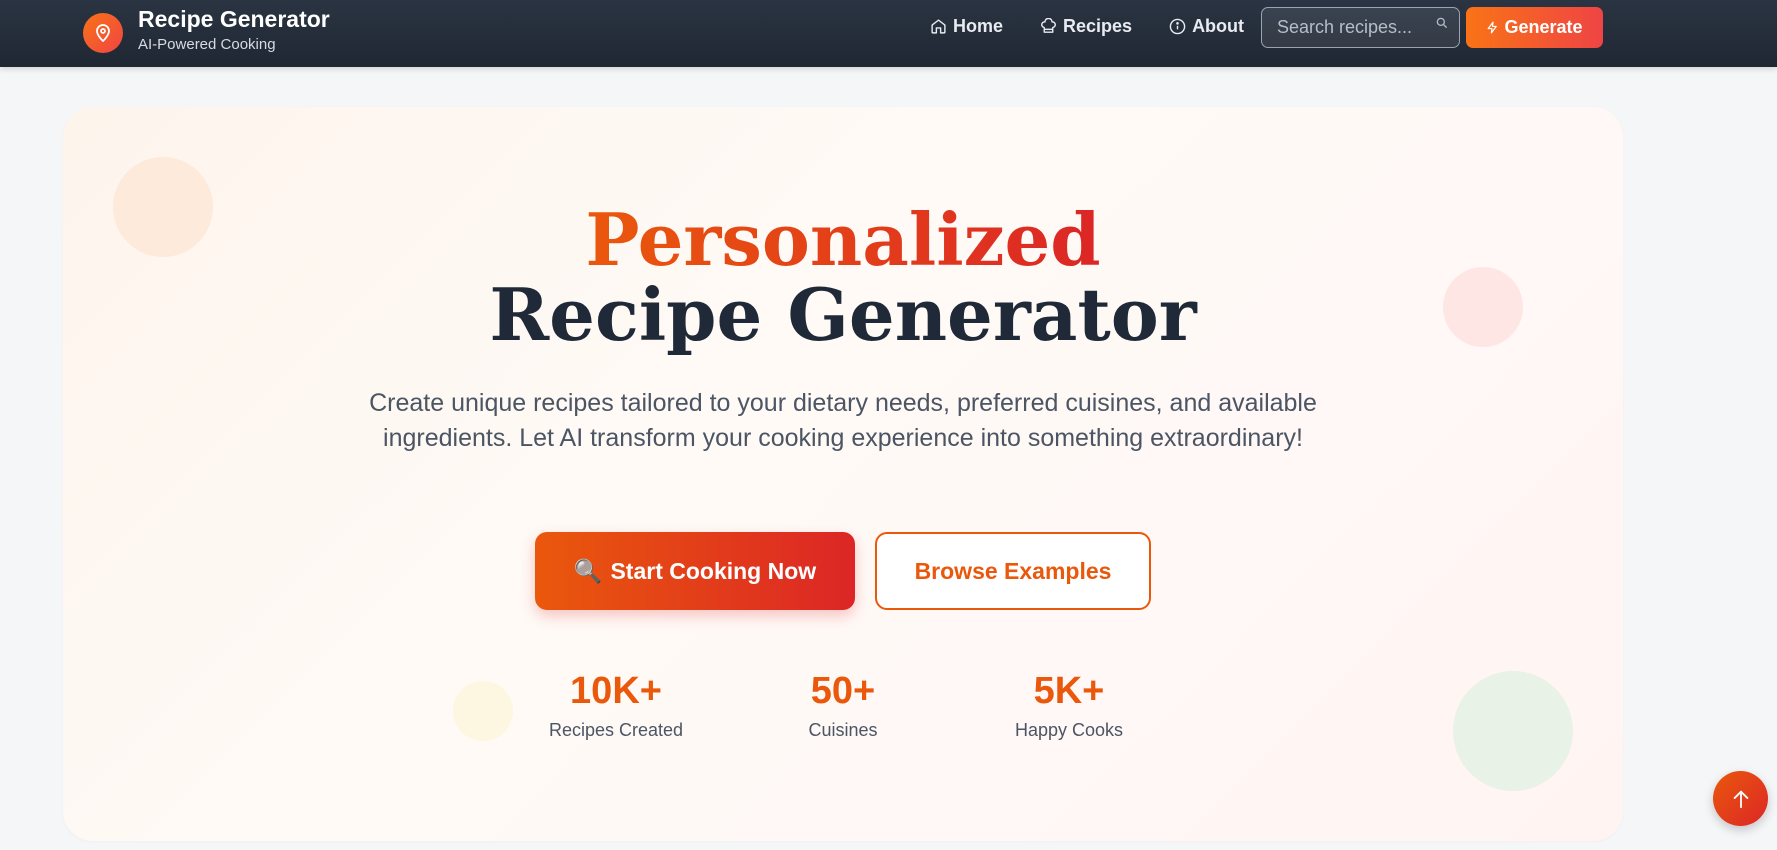  What do you see at coordinates (1493, 27) in the screenshot?
I see `lightning-icon` at bounding box center [1493, 27].